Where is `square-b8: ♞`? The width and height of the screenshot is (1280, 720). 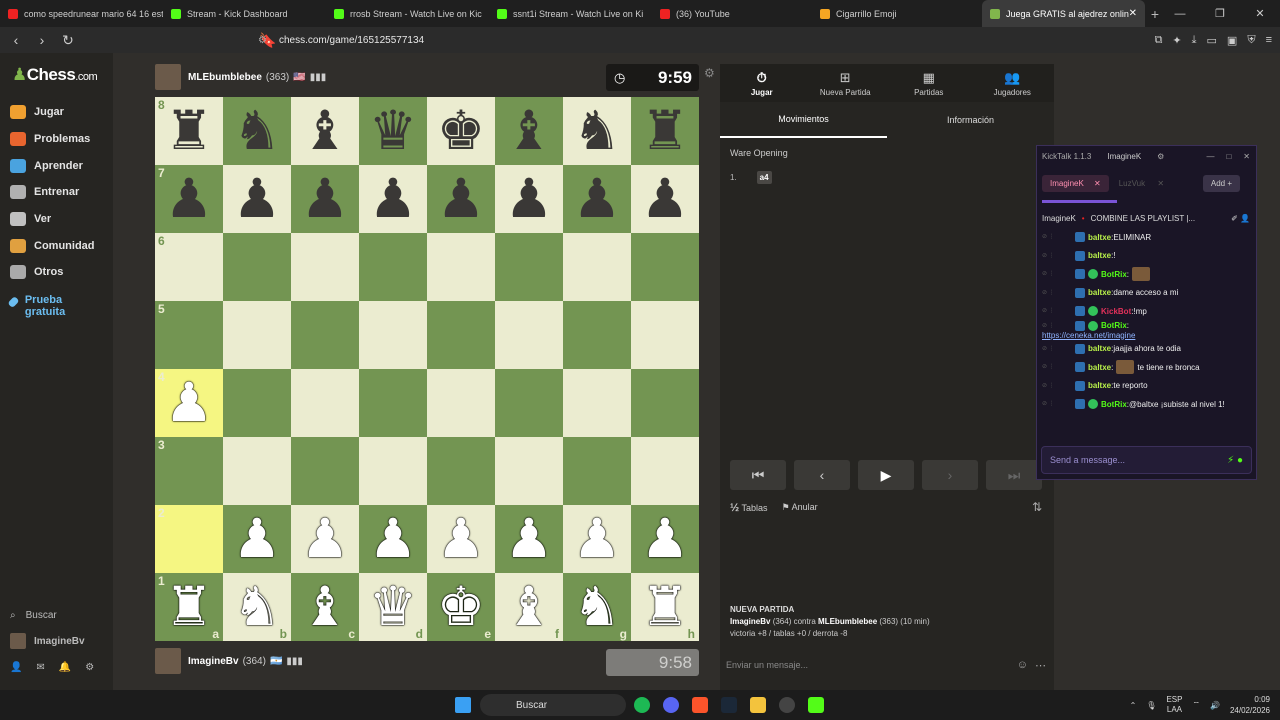
square-b8: ♞ is located at coordinates (257, 131).